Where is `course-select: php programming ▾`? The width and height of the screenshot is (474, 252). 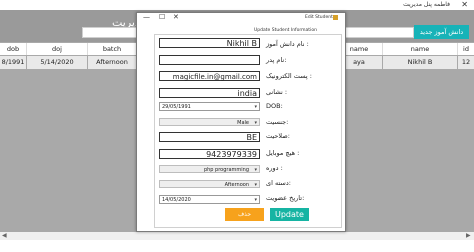
course-select: php programming ▾ is located at coordinates (209, 169).